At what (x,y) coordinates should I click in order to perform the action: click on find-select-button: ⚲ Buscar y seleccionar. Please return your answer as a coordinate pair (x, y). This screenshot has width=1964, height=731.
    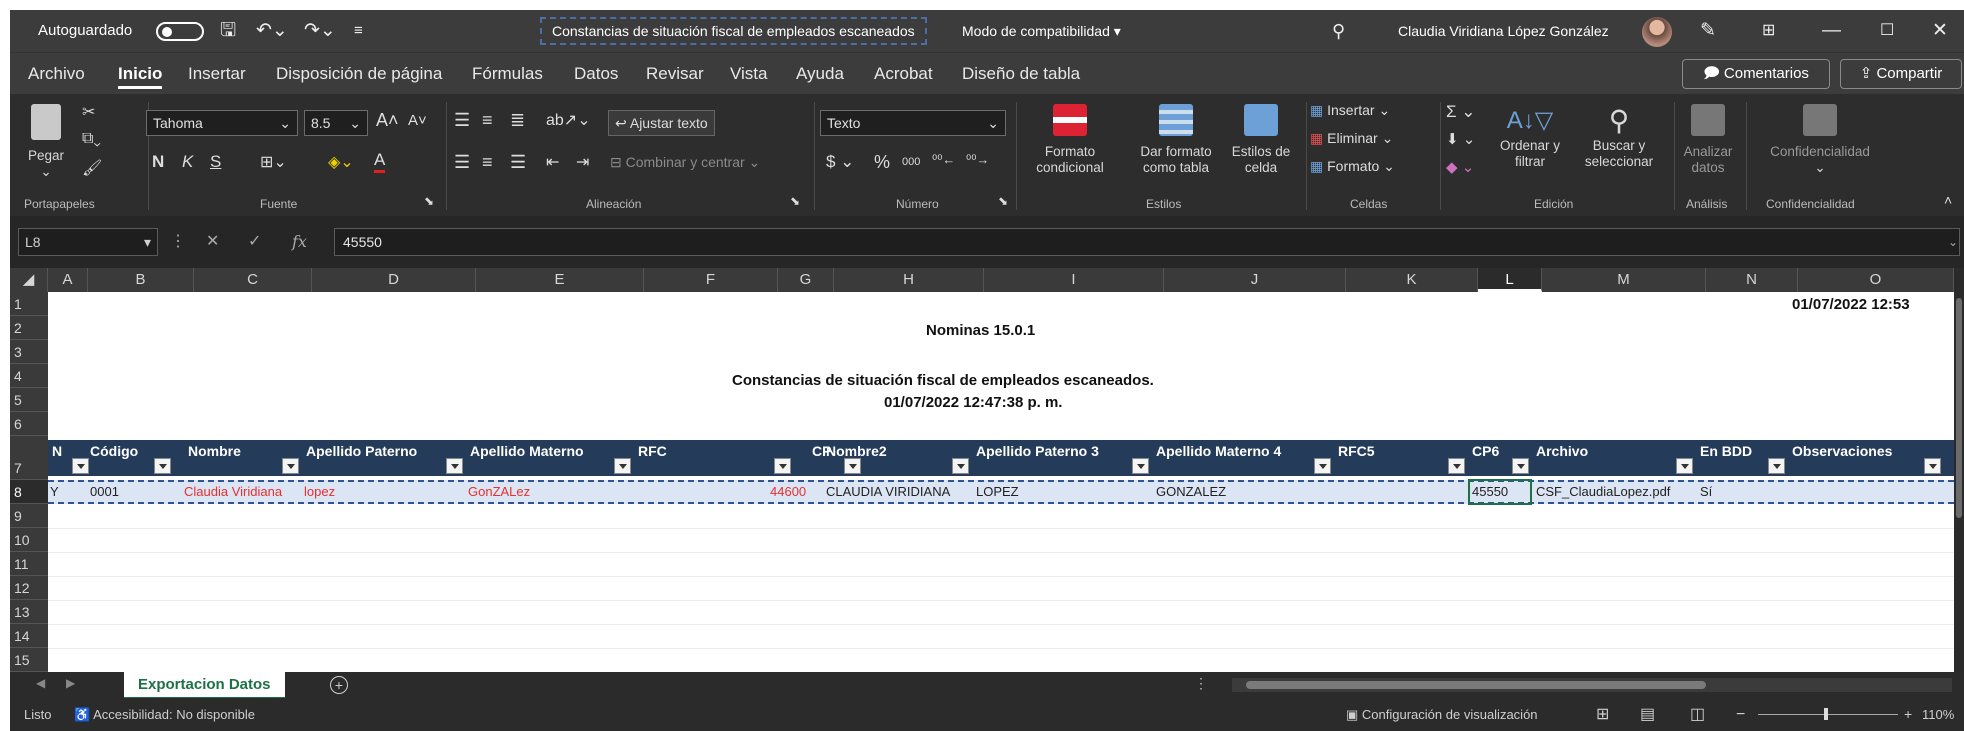
    Looking at the image, I should click on (1619, 137).